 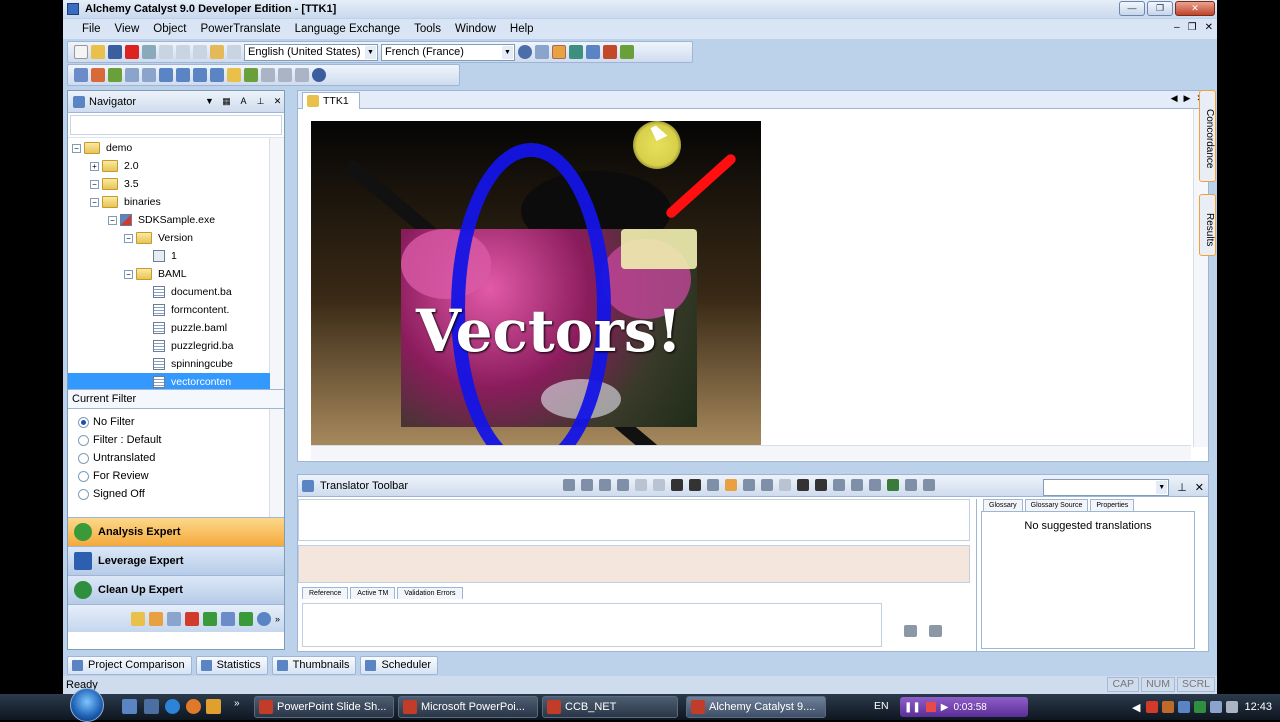 What do you see at coordinates (623, 485) in the screenshot?
I see `last-icon` at bounding box center [623, 485].